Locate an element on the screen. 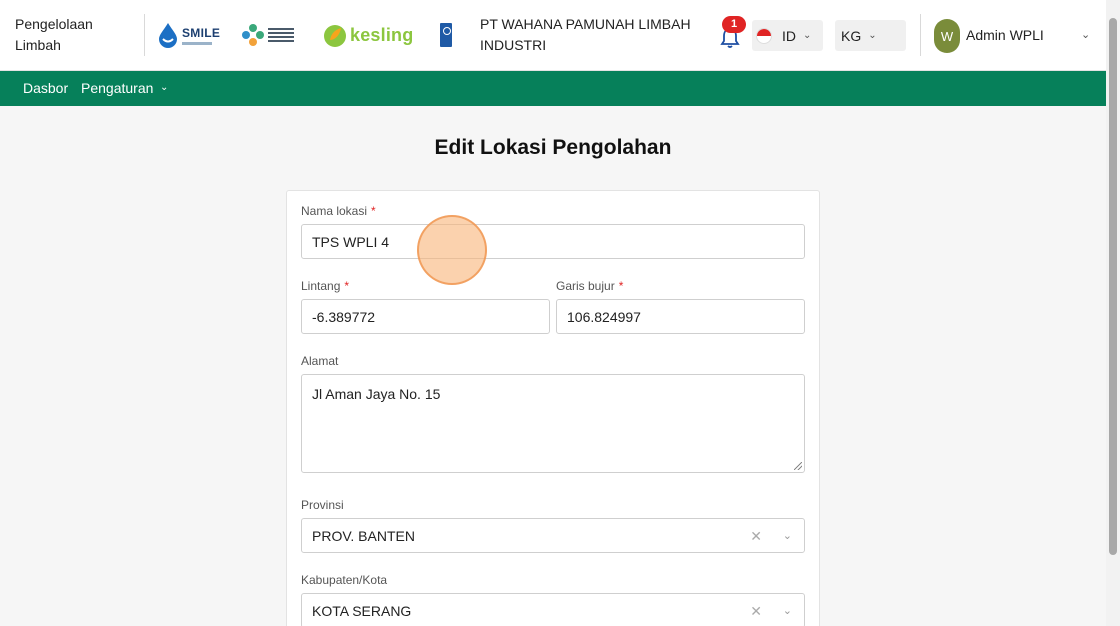 The image size is (1120, 626). garis-bujur-label: Garis bujur * is located at coordinates (589, 286).